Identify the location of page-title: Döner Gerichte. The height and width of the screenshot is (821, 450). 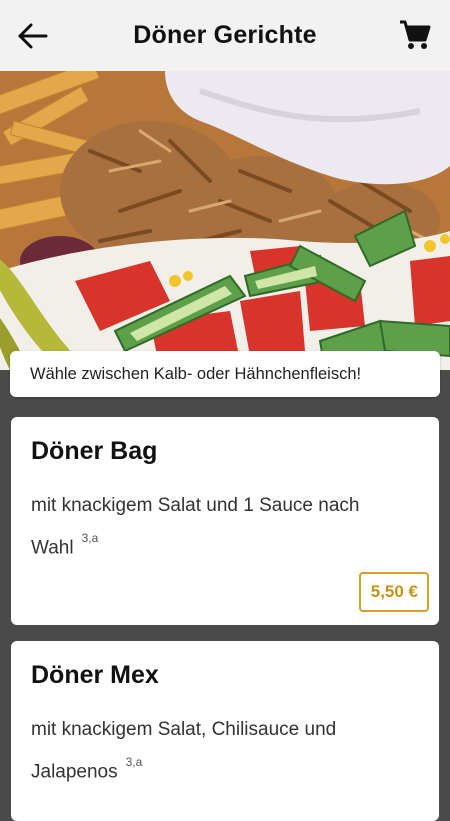
(225, 35).